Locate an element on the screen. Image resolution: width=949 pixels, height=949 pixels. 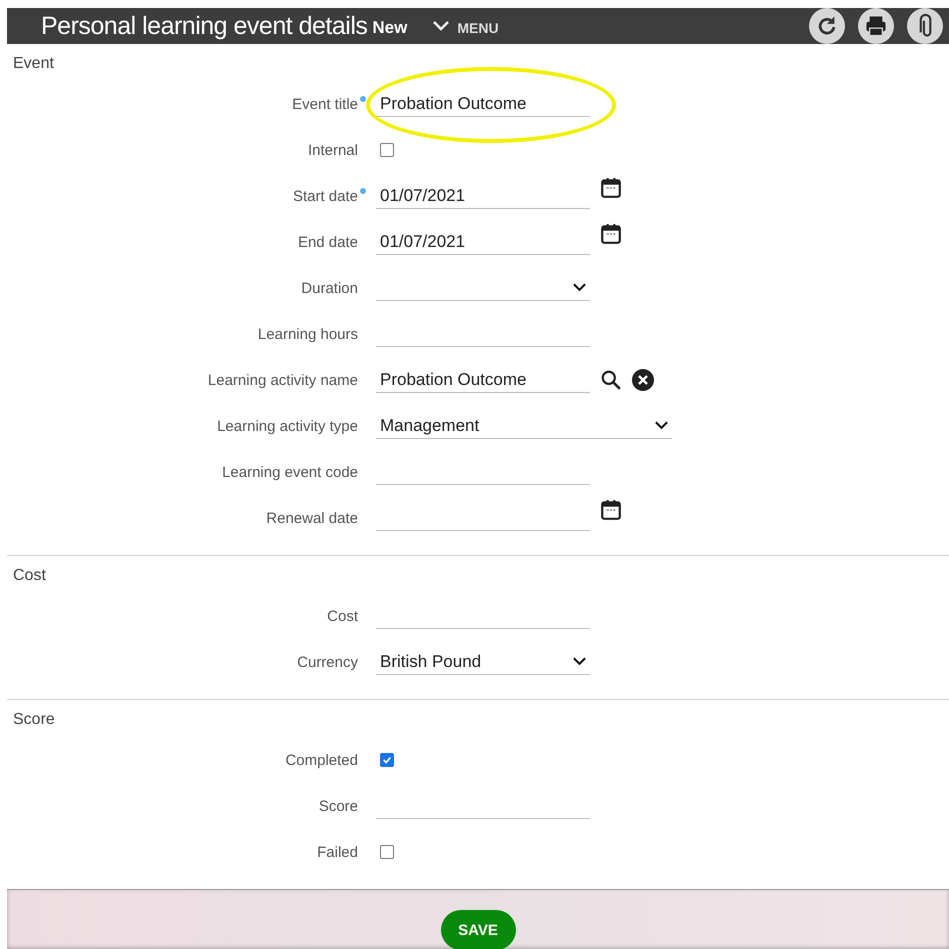
save-button: SAVE is located at coordinates (478, 929).